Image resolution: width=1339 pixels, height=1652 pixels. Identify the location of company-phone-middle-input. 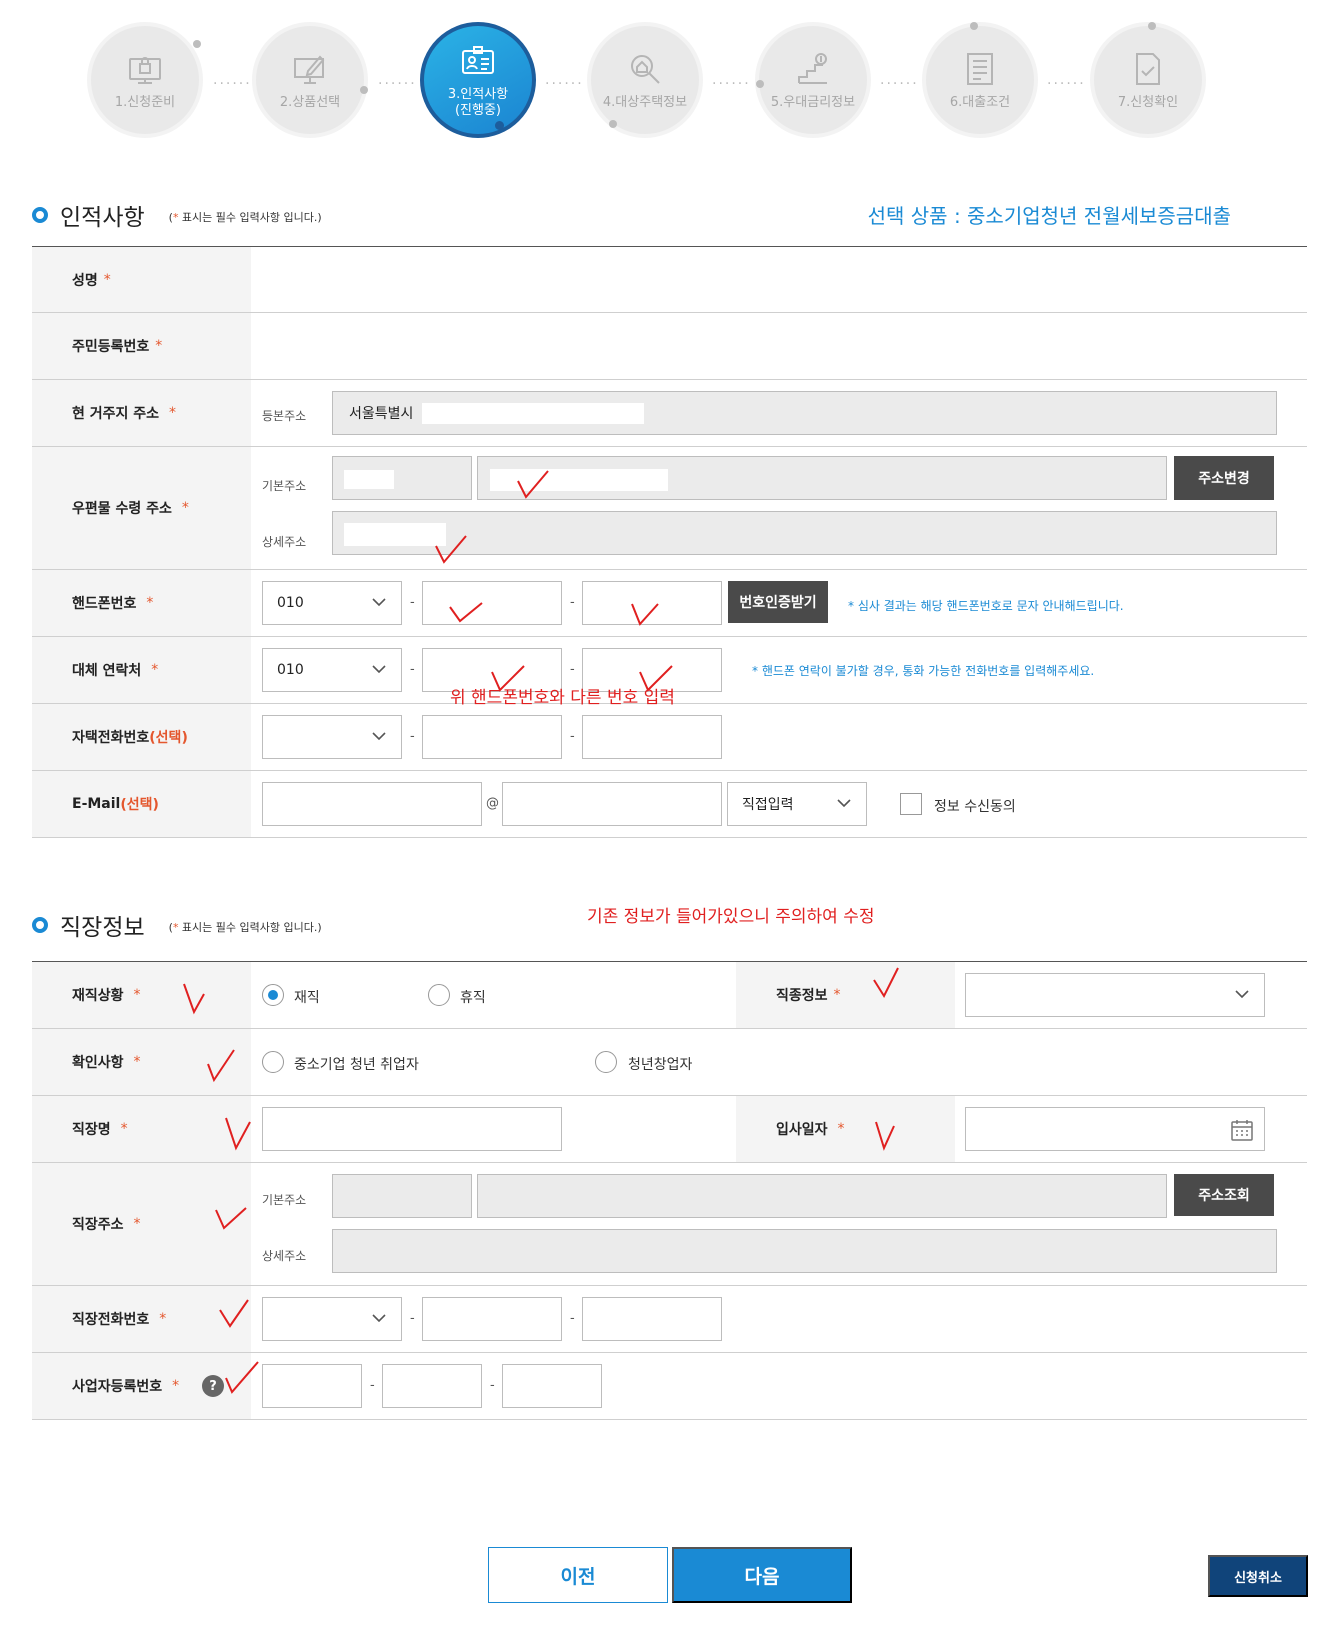
(492, 1319).